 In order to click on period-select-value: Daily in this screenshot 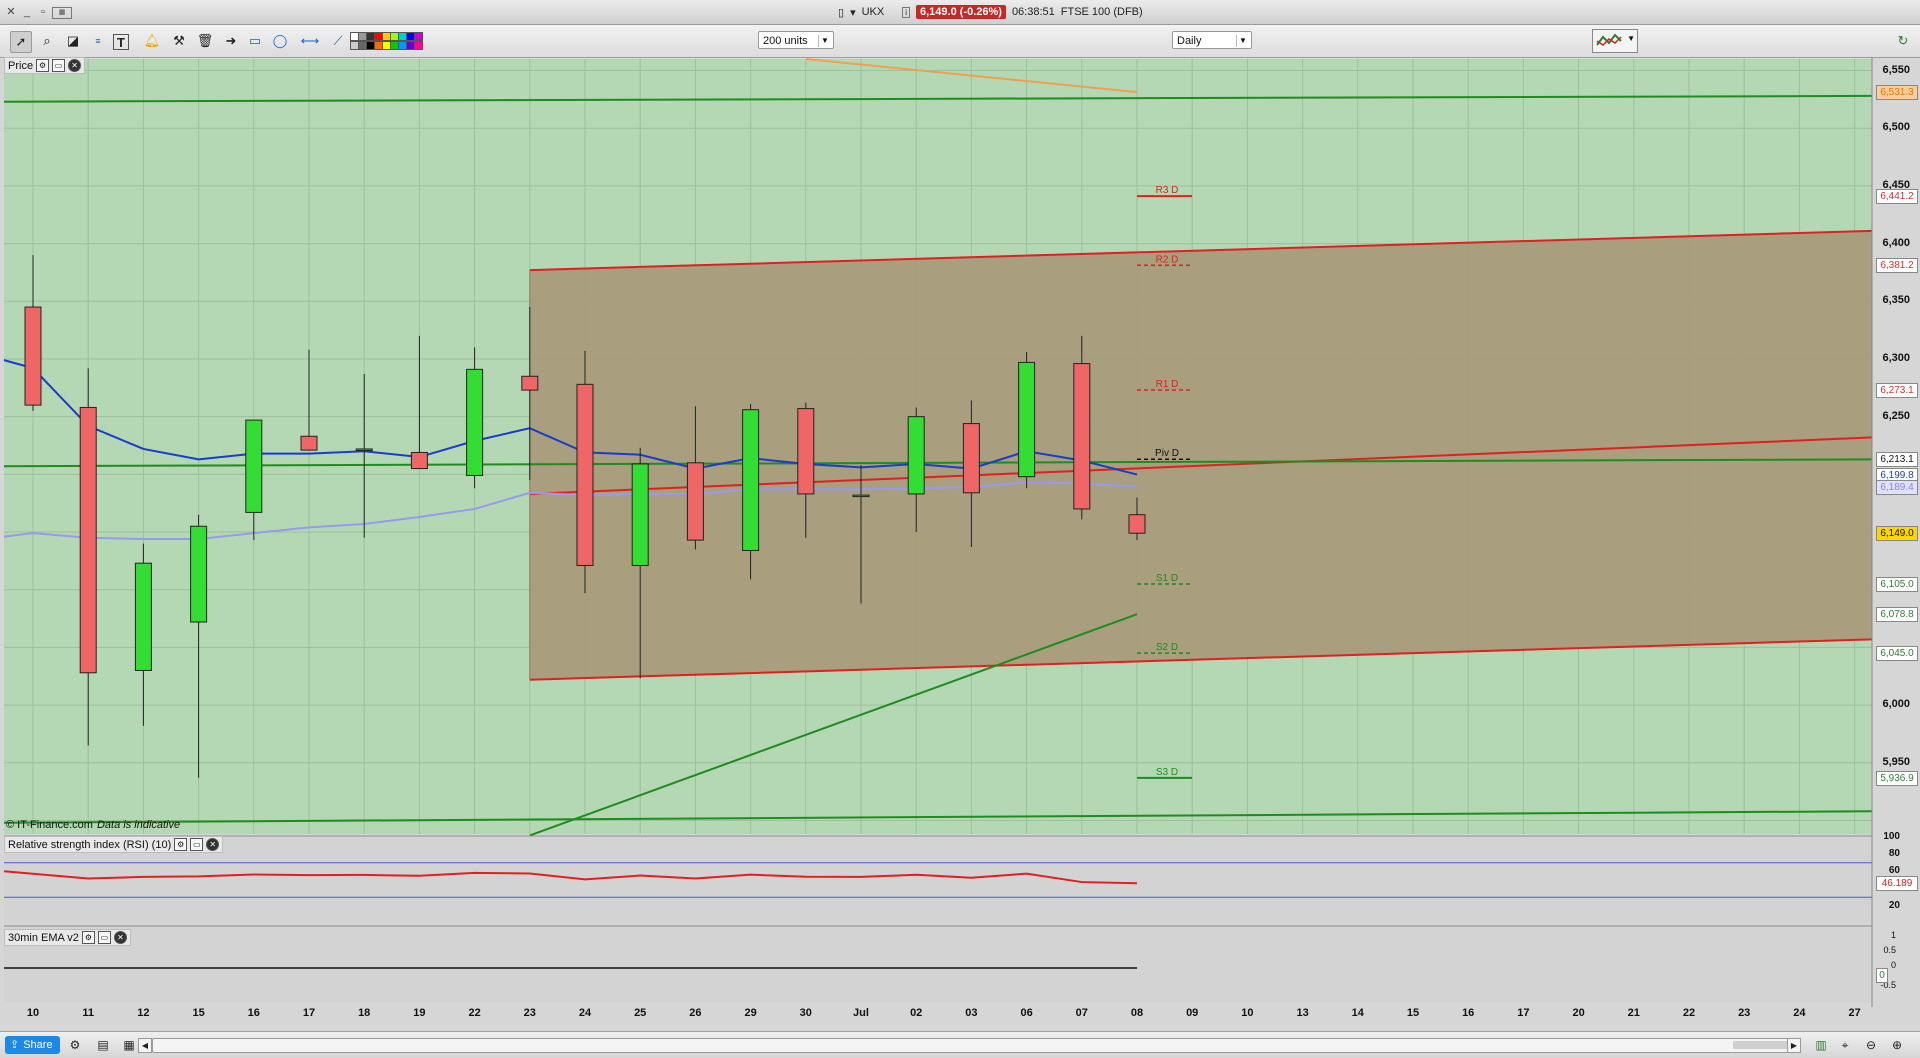, I will do `click(1189, 41)`.